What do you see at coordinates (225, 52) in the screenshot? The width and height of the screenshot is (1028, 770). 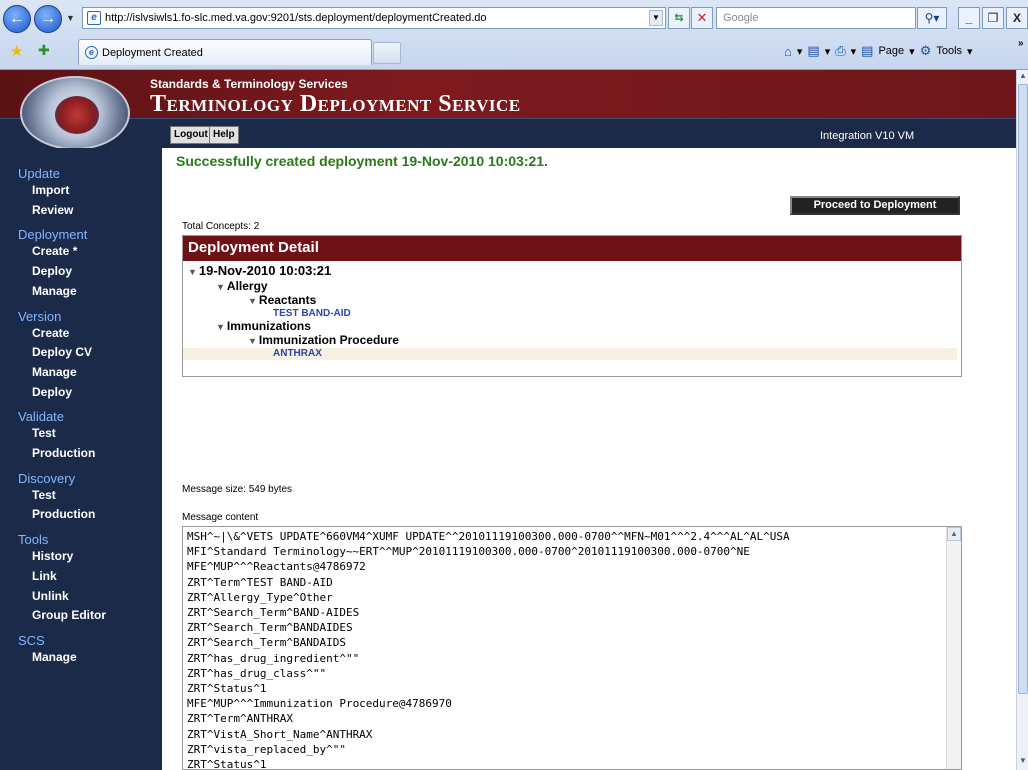 I see `tab-deployment-created: e Deployment Created` at bounding box center [225, 52].